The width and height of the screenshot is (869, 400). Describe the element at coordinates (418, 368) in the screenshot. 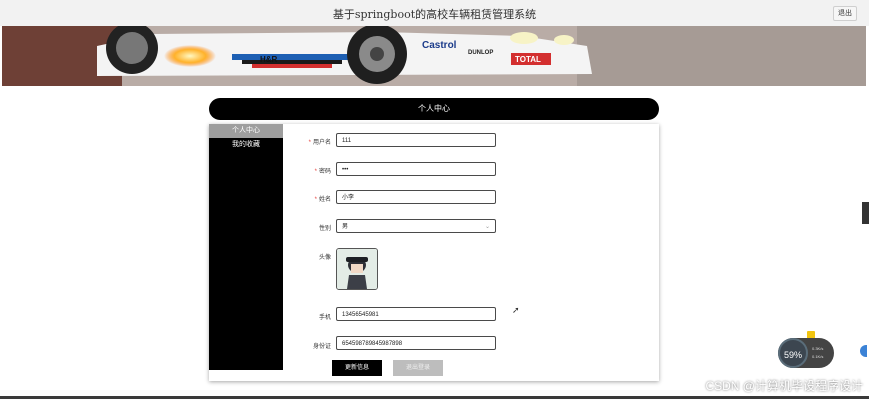

I see `logout-account-button: 退出登录` at that location.